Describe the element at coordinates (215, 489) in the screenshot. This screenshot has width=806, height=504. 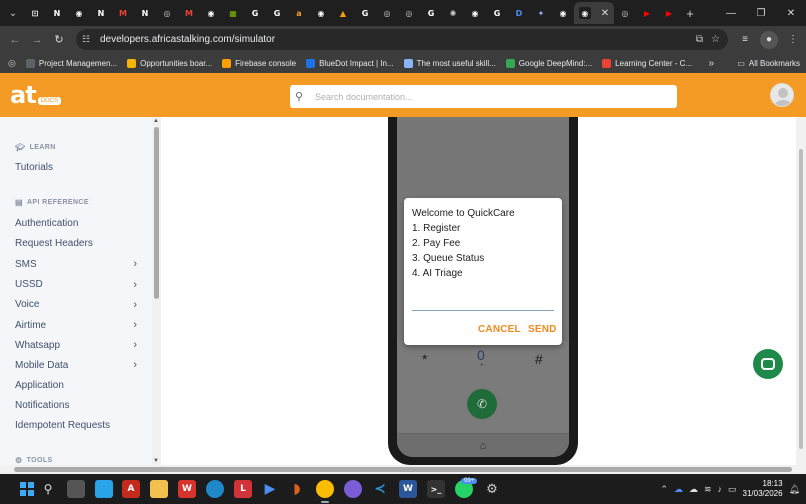
I see `edge-icon` at that location.